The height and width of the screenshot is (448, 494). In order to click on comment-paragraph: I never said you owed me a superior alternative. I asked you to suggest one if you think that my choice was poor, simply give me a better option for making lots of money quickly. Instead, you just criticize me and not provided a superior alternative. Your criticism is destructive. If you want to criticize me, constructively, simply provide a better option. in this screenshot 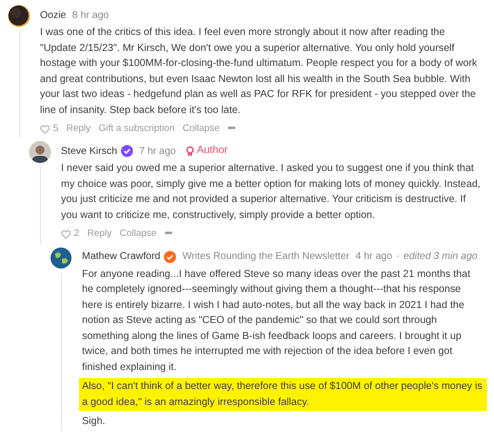, I will do `click(271, 192)`.